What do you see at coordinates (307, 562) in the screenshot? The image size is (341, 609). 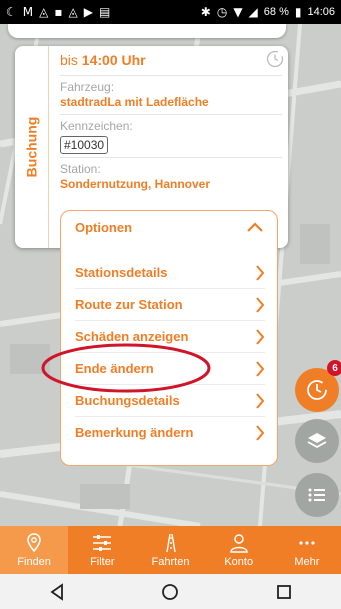 I see `nav-label: Mehr` at bounding box center [307, 562].